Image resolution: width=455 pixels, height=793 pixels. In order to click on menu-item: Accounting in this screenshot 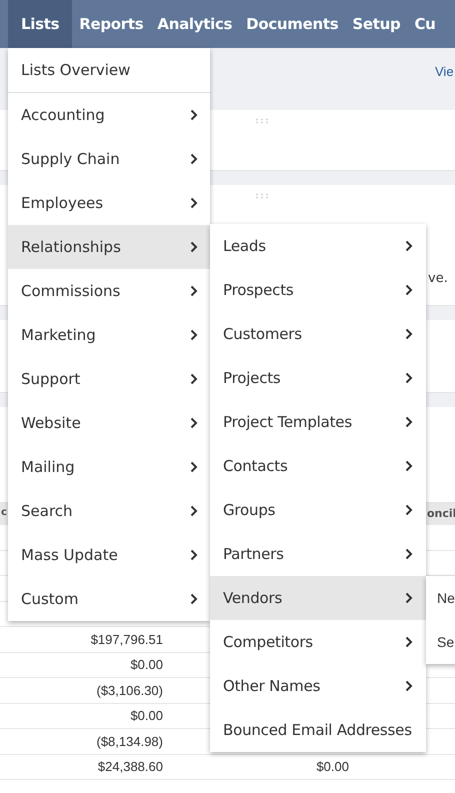, I will do `click(109, 115)`.